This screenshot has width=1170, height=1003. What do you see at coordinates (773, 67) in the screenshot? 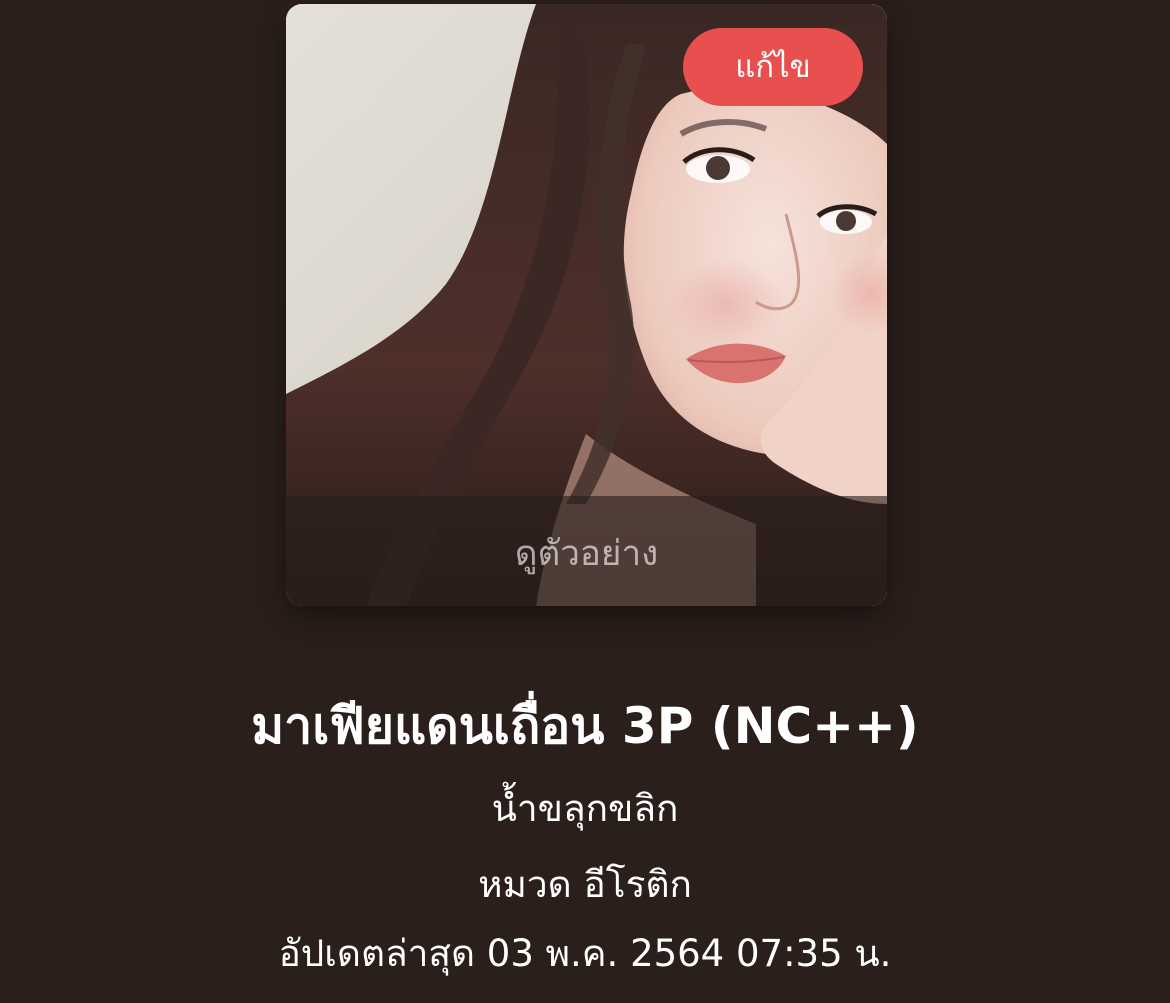
I see `edit-button: แก้ไข` at bounding box center [773, 67].